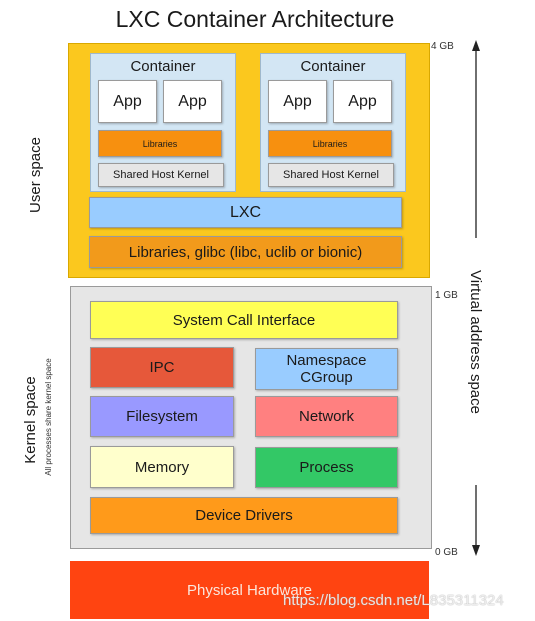 This screenshot has height=621, width=535. Describe the element at coordinates (326, 467) in the screenshot. I see `process-block: Process` at that location.